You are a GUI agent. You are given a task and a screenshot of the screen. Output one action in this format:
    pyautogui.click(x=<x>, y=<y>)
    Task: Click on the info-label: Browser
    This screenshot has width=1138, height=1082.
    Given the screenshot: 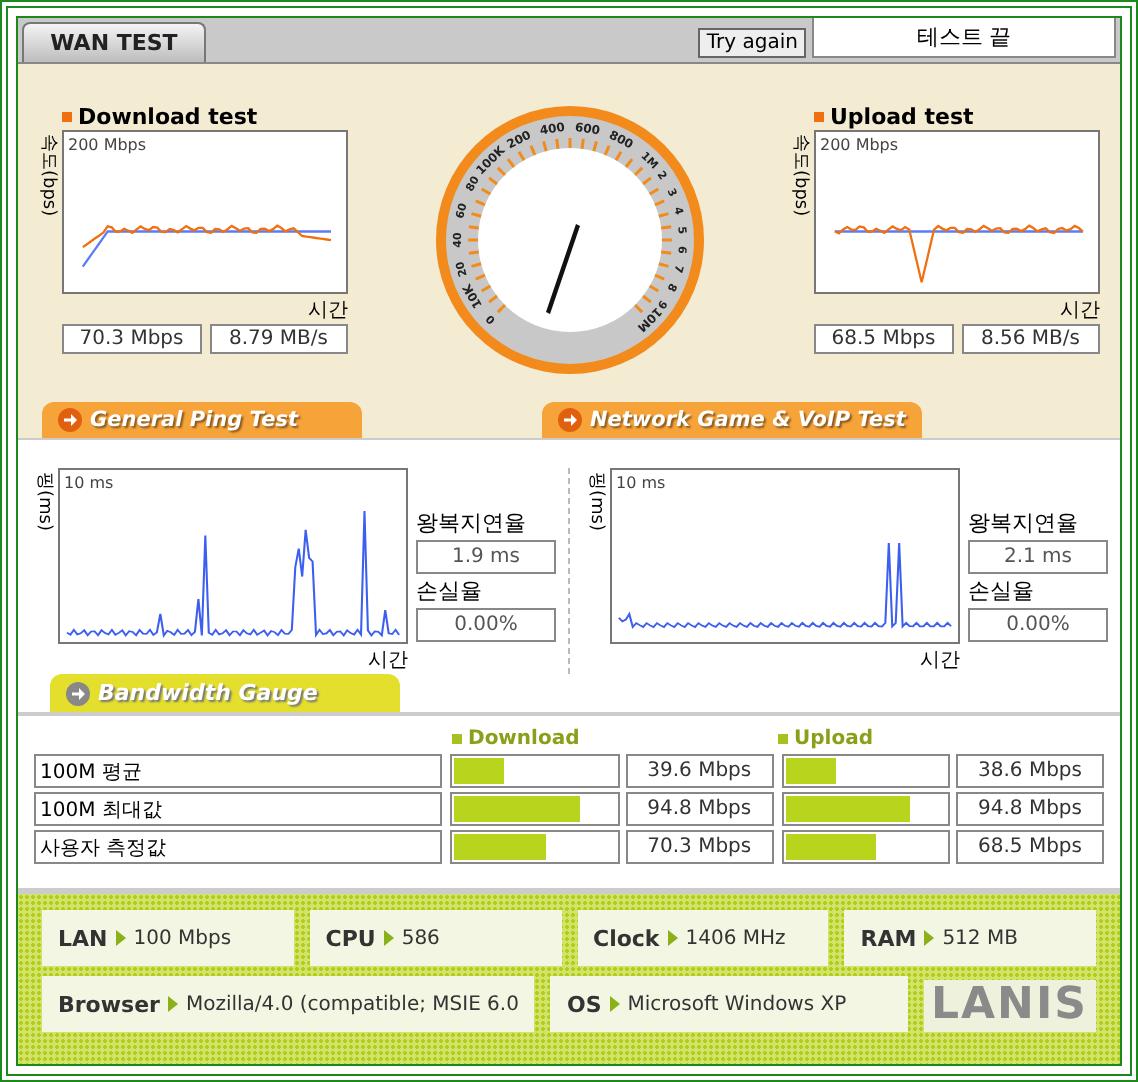 What is the action you would take?
    pyautogui.click(x=109, y=1004)
    